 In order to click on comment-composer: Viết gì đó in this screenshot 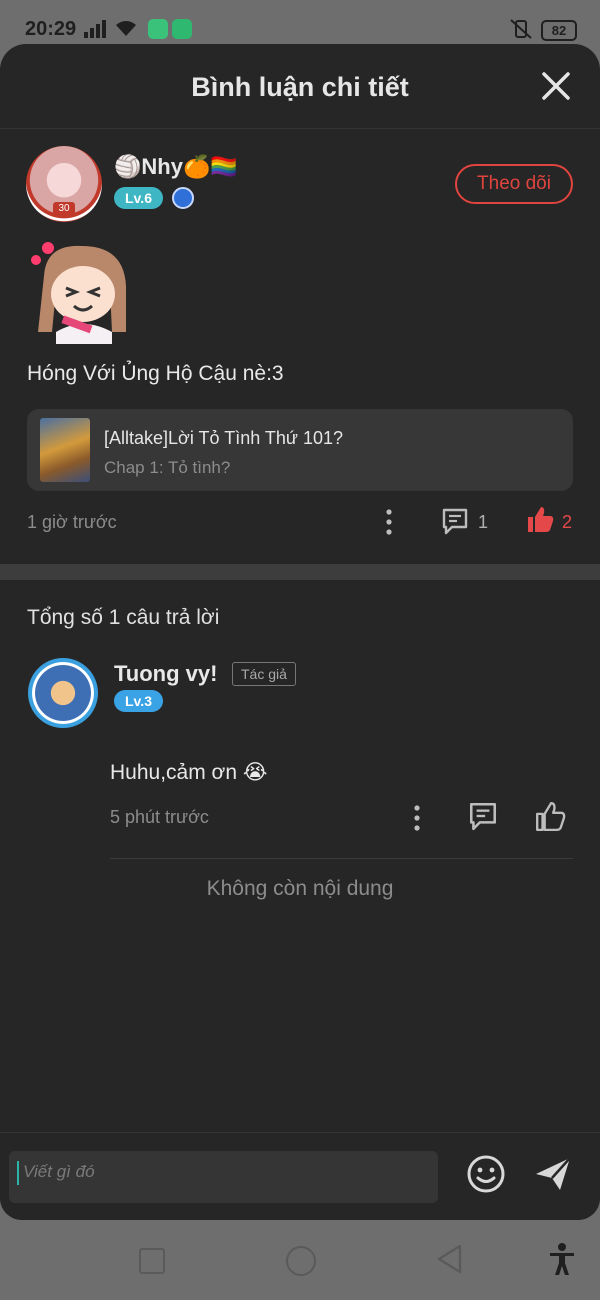, I will do `click(300, 1176)`.